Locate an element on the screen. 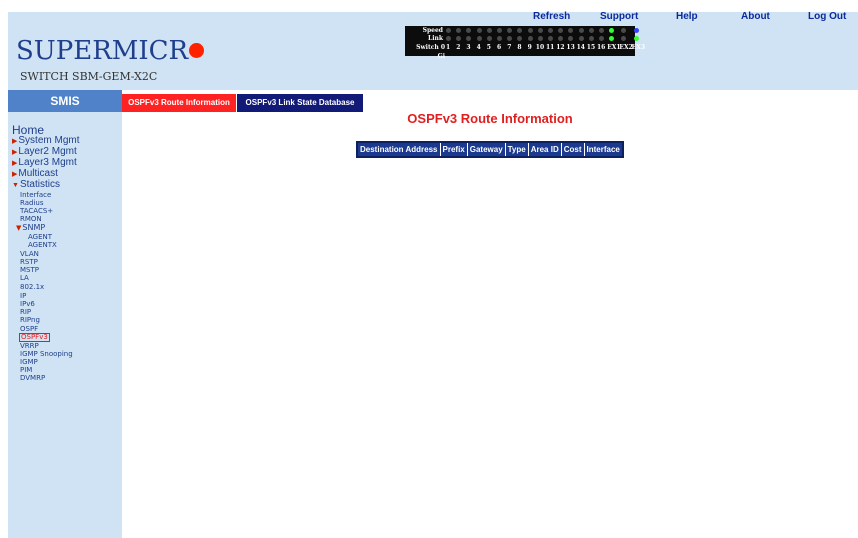  sidebar-item-layer2-mgmt: ▶Layer2 Mgmt is located at coordinates (44, 151).